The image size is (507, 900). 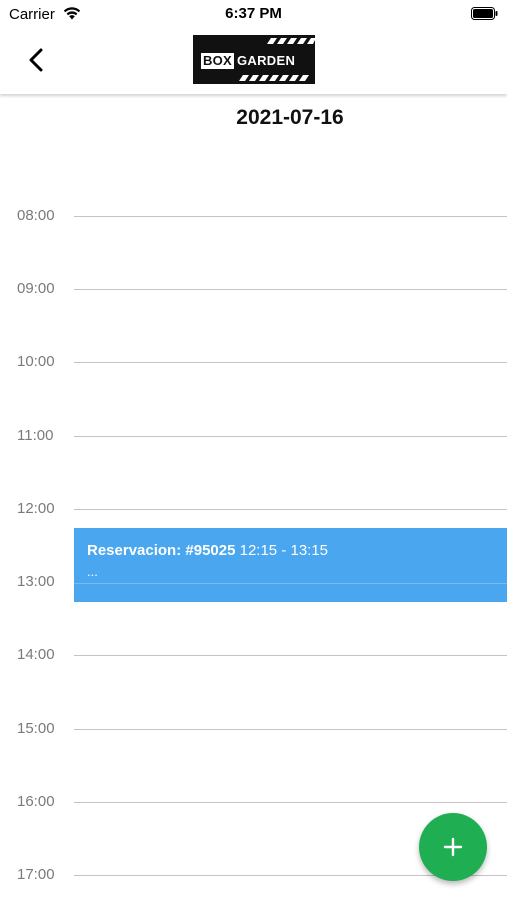 What do you see at coordinates (284, 550) in the screenshot?
I see `event-time-range: 12:15 - 13:15` at bounding box center [284, 550].